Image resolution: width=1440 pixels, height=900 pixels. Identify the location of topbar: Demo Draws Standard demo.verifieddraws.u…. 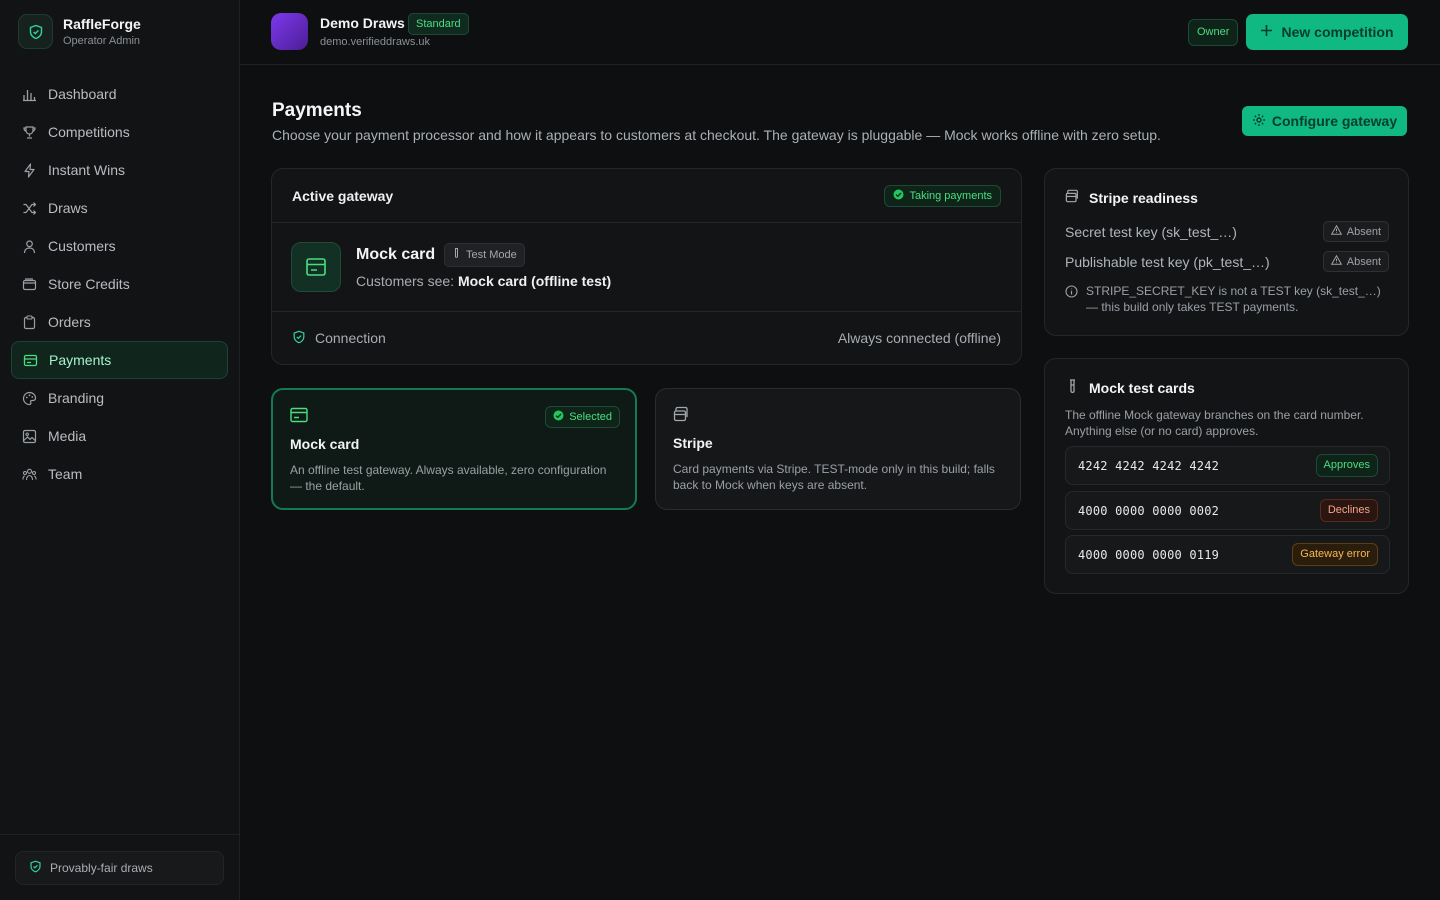
(840, 32).